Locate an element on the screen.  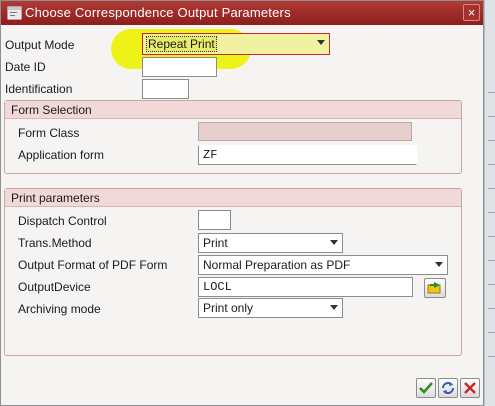
application-form-value: ZF is located at coordinates (210, 155).